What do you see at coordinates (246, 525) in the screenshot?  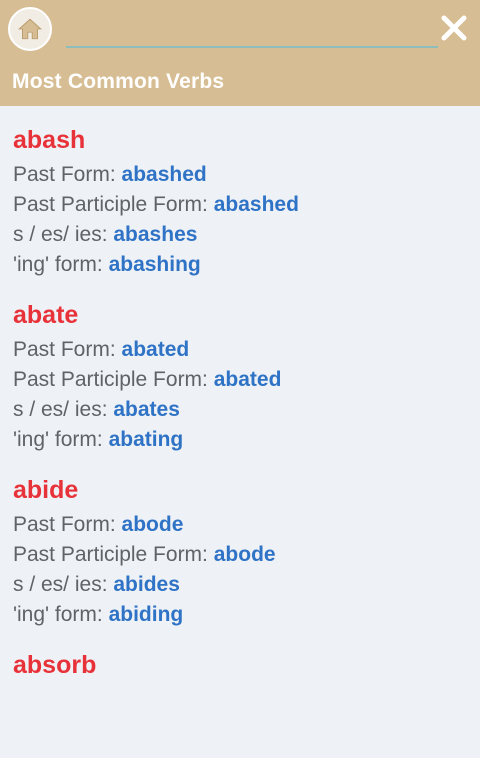 I see `past-form-row: Past Form: abode` at bounding box center [246, 525].